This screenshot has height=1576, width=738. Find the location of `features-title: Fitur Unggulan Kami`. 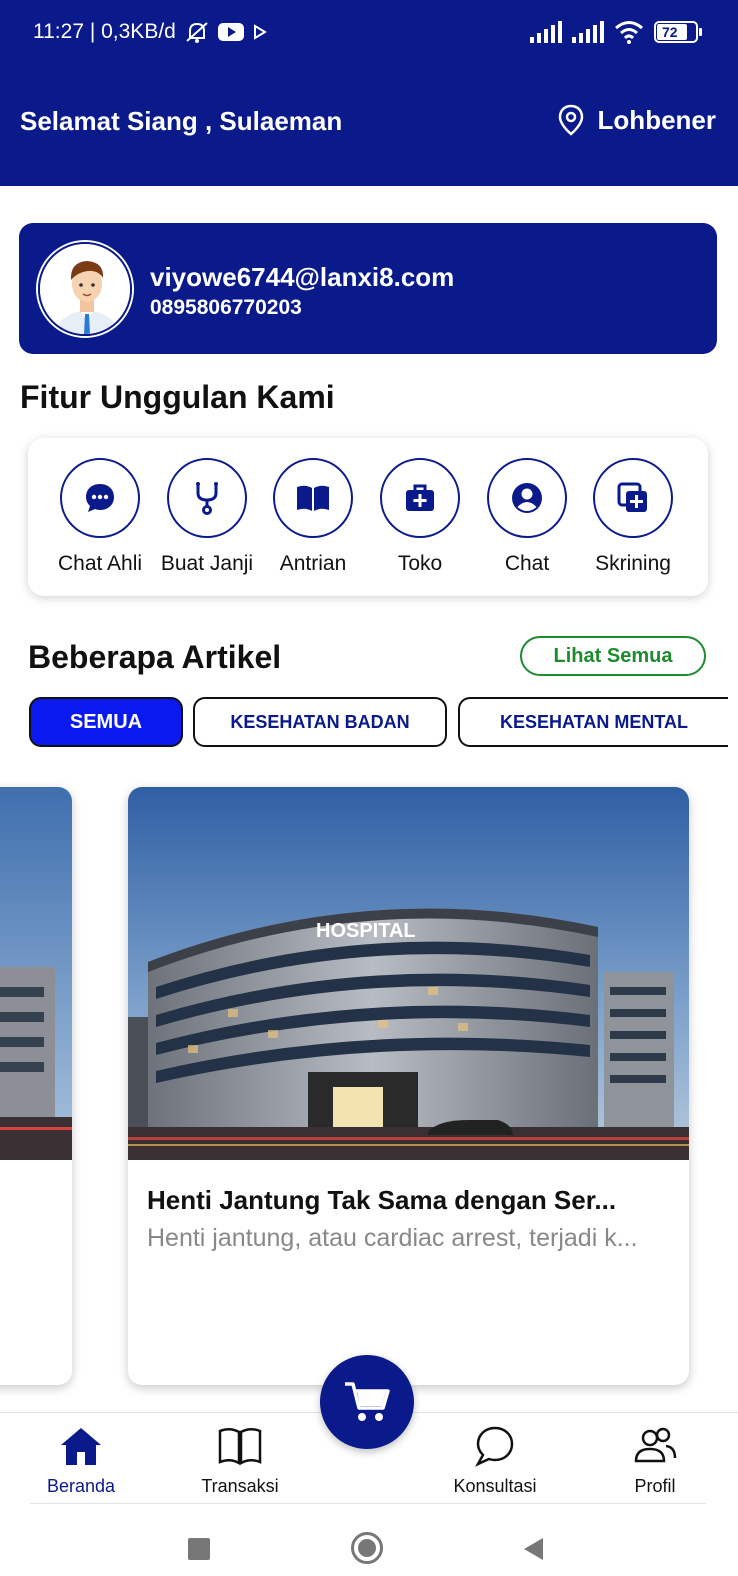

features-title: Fitur Unggulan Kami is located at coordinates (177, 397).